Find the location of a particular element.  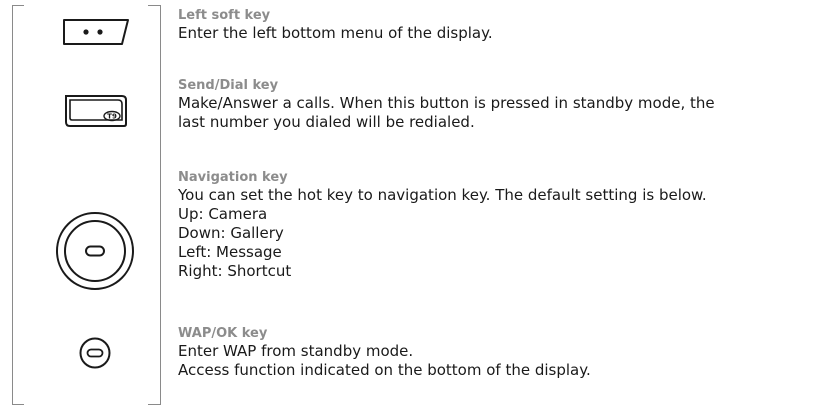

entry-description: last number you dialed will be redialed. is located at coordinates (326, 122).